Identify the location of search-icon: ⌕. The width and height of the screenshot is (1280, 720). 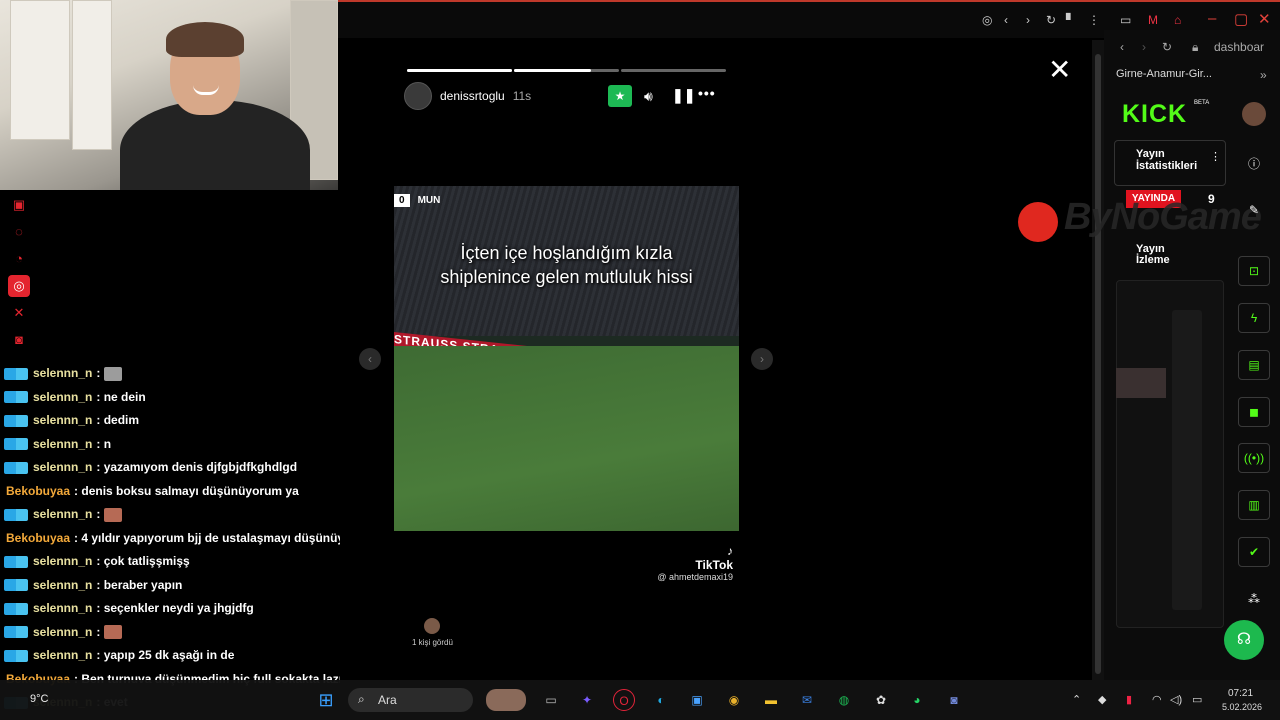
(361, 699).